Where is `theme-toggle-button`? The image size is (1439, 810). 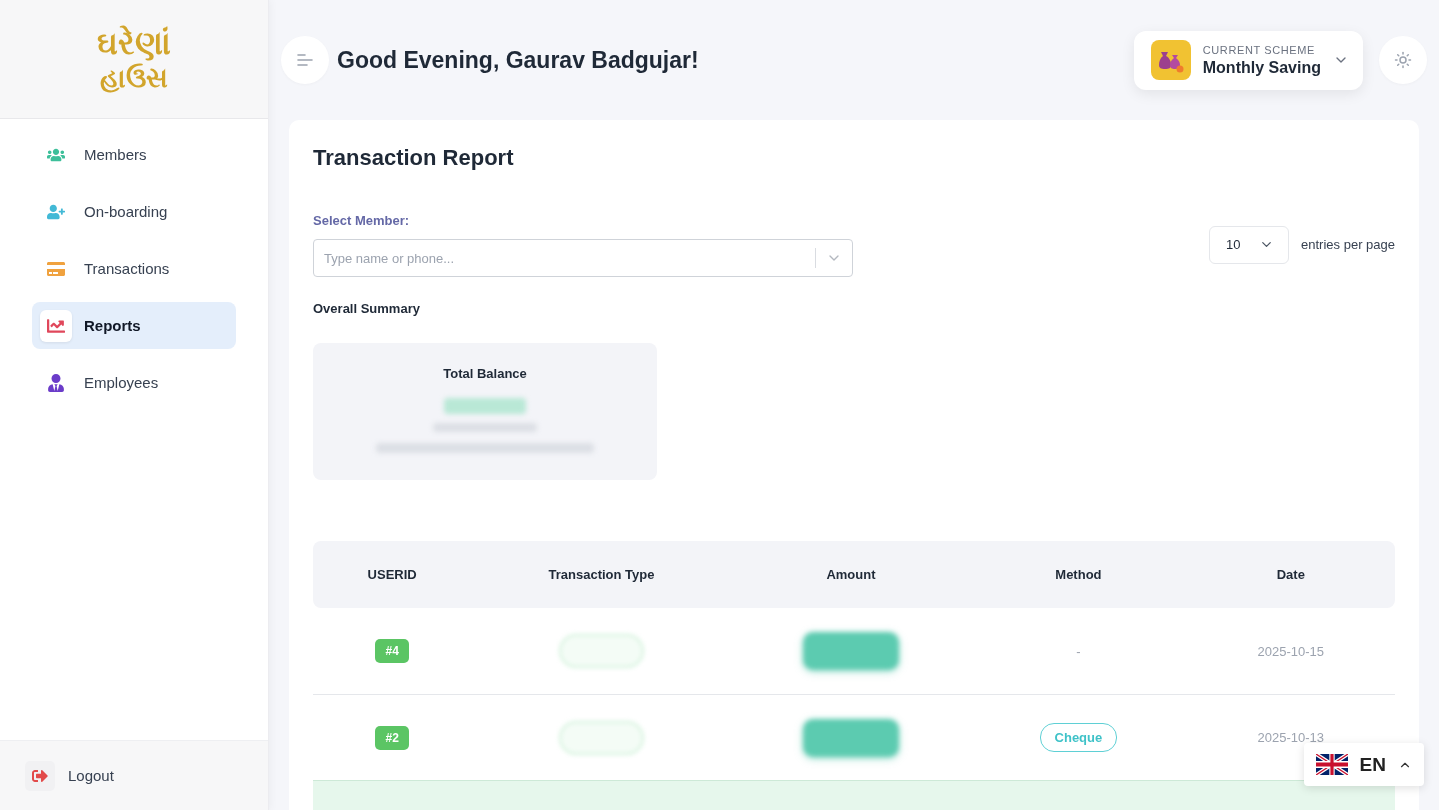 theme-toggle-button is located at coordinates (1403, 60).